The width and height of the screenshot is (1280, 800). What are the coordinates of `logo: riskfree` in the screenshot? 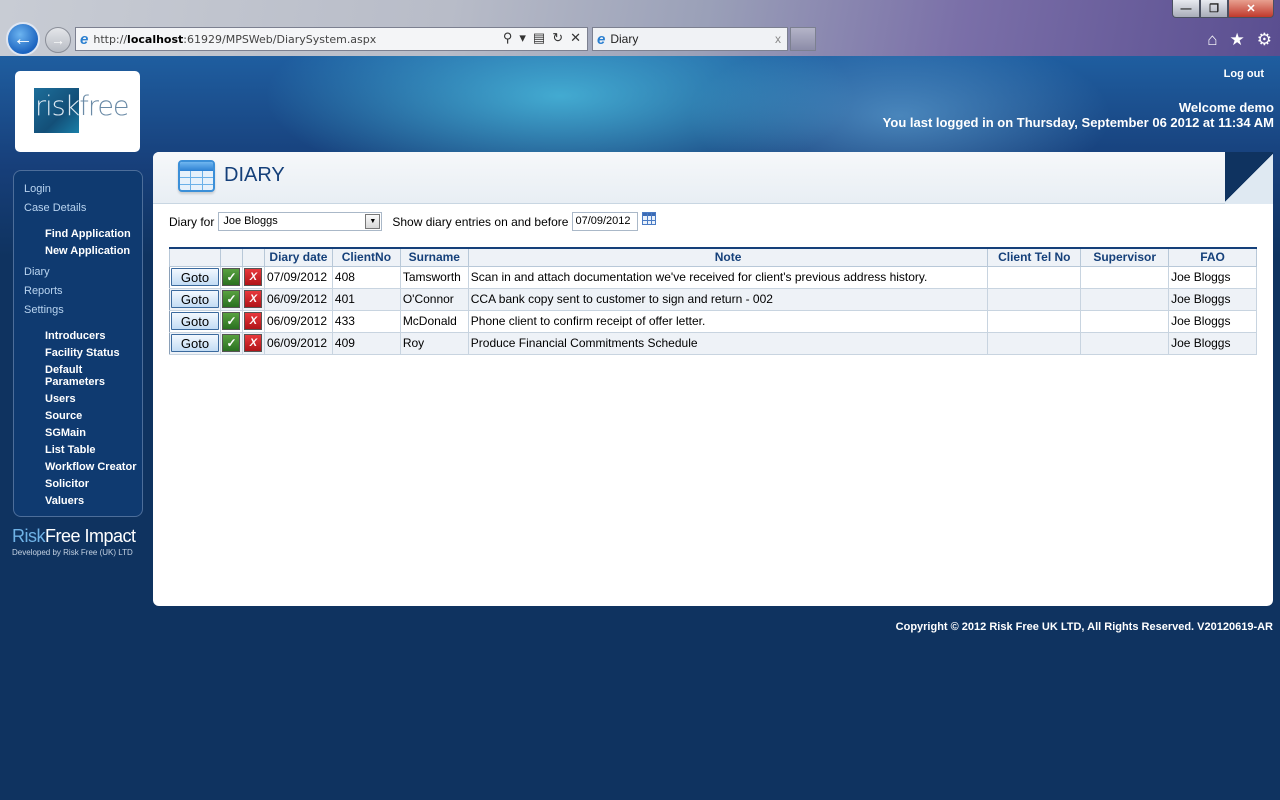 It's located at (77, 111).